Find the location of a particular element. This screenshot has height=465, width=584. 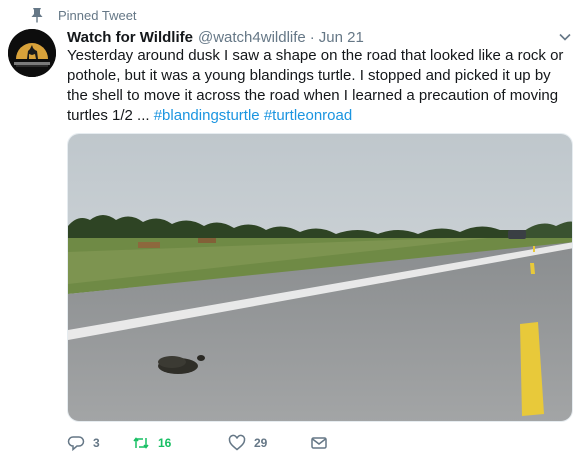

tweet-date: Jun 21 is located at coordinates (341, 37).